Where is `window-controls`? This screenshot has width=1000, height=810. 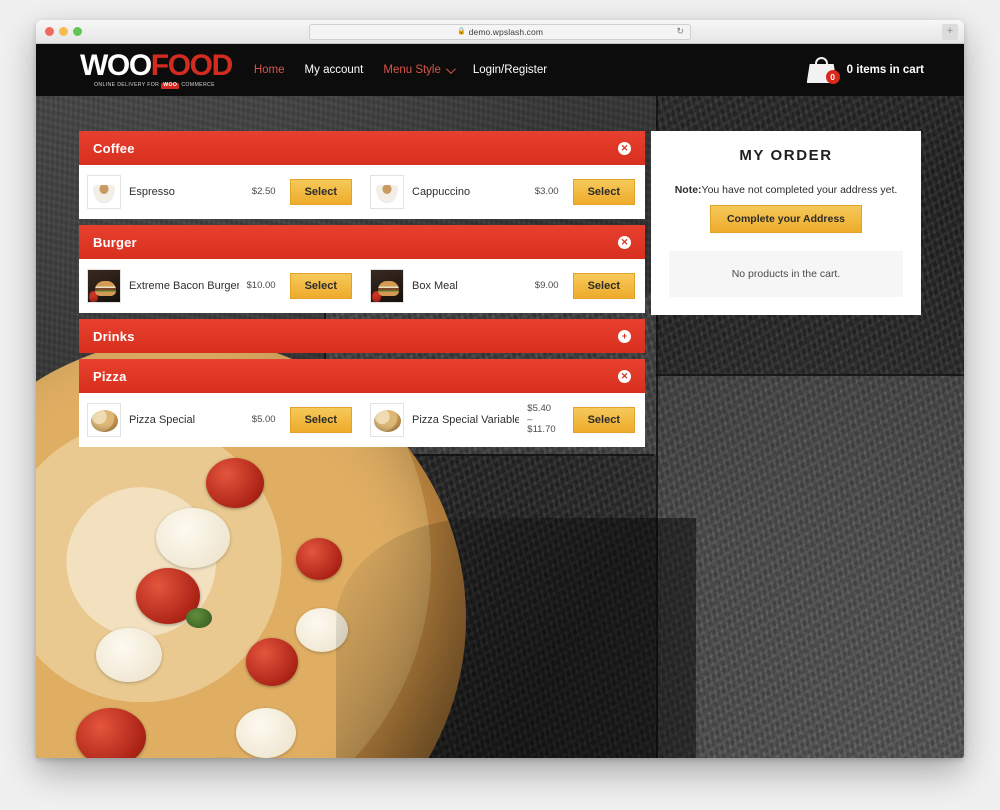
window-controls is located at coordinates (59, 31).